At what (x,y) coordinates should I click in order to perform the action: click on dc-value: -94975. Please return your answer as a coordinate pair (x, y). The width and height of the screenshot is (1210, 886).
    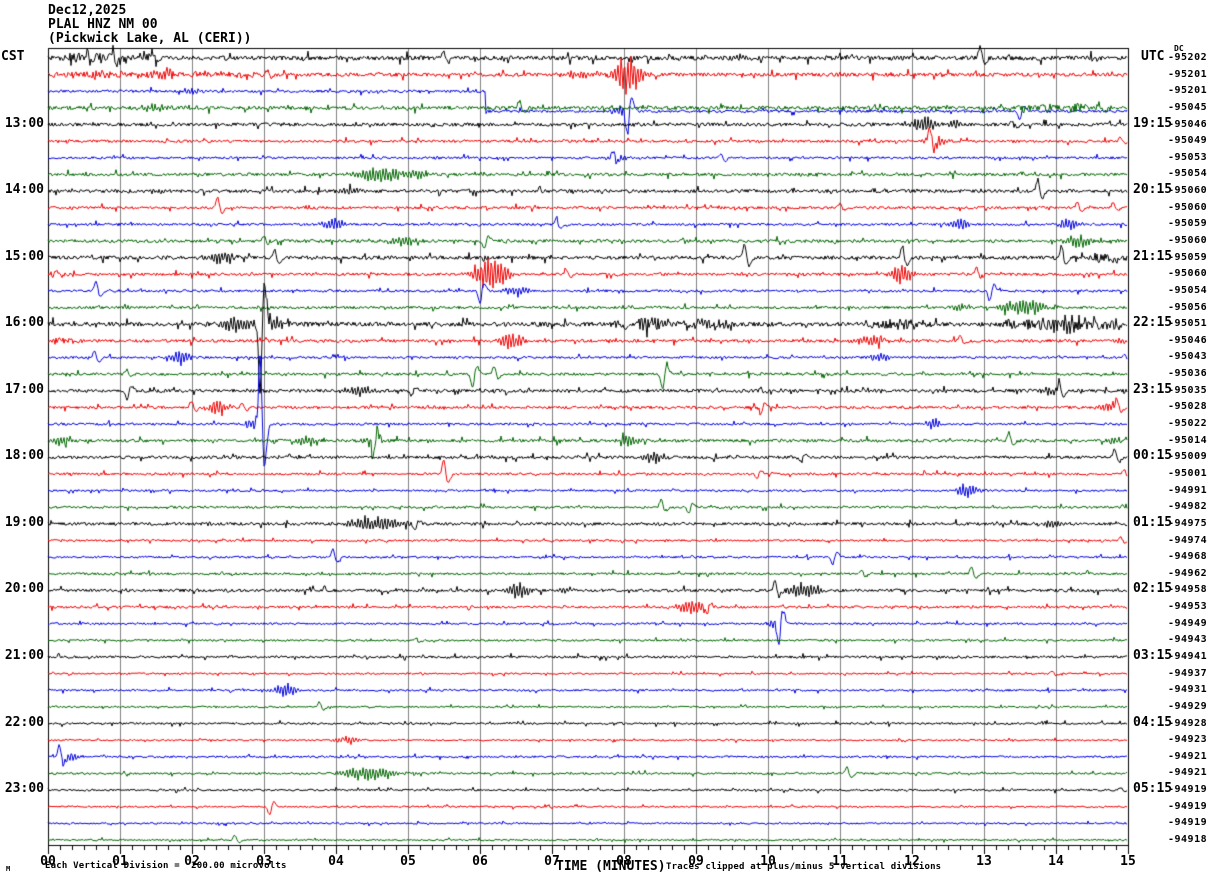
    Looking at the image, I should click on (1188, 523).